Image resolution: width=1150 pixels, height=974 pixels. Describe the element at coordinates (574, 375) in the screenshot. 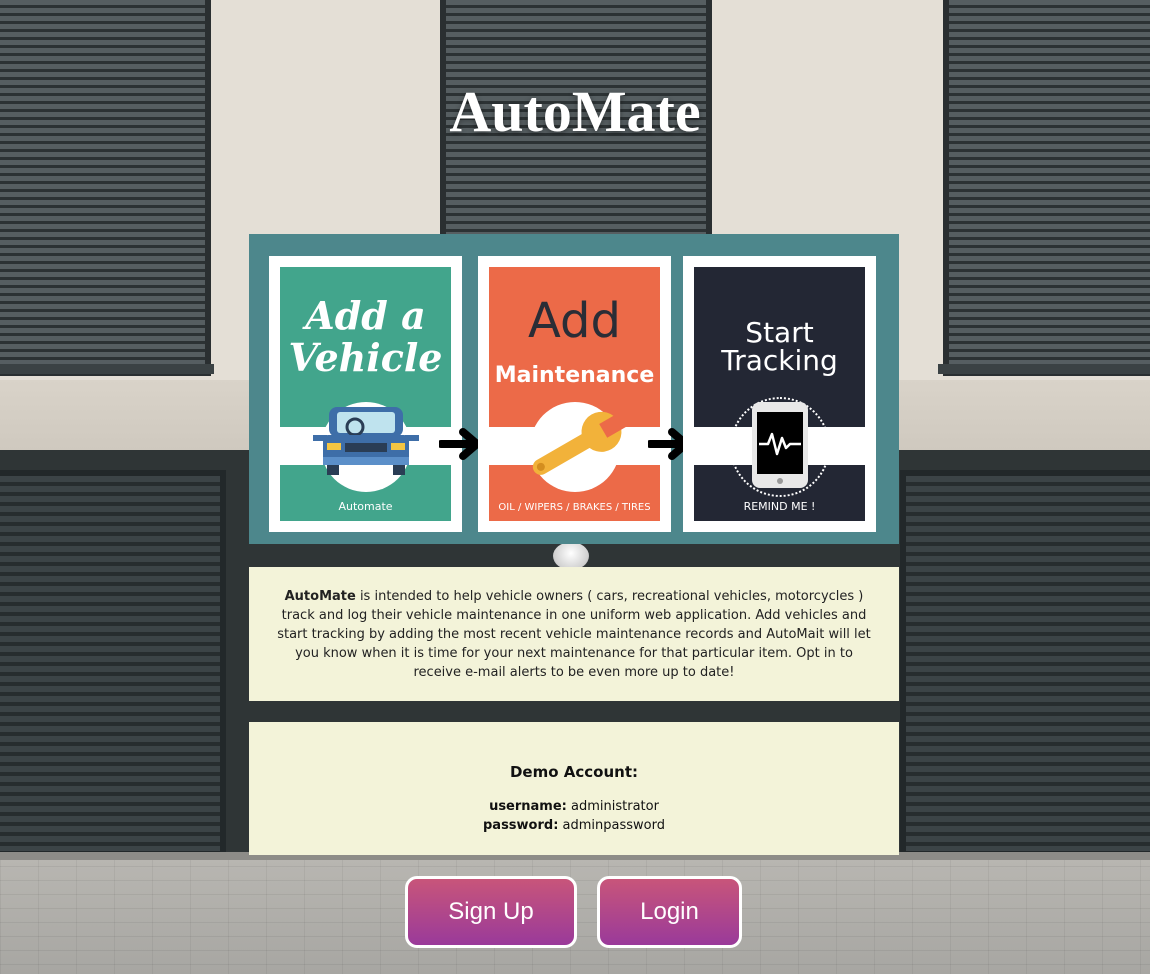

I see `step-subheading: Maintenance` at that location.